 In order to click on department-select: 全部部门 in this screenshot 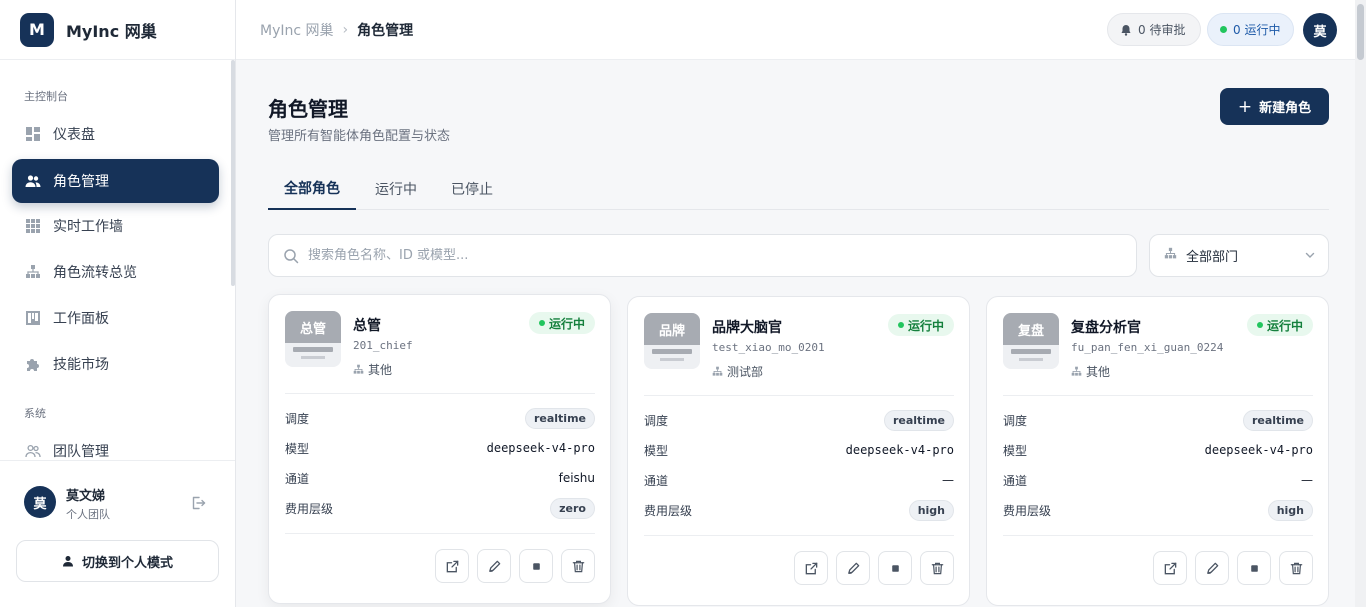, I will do `click(1239, 255)`.